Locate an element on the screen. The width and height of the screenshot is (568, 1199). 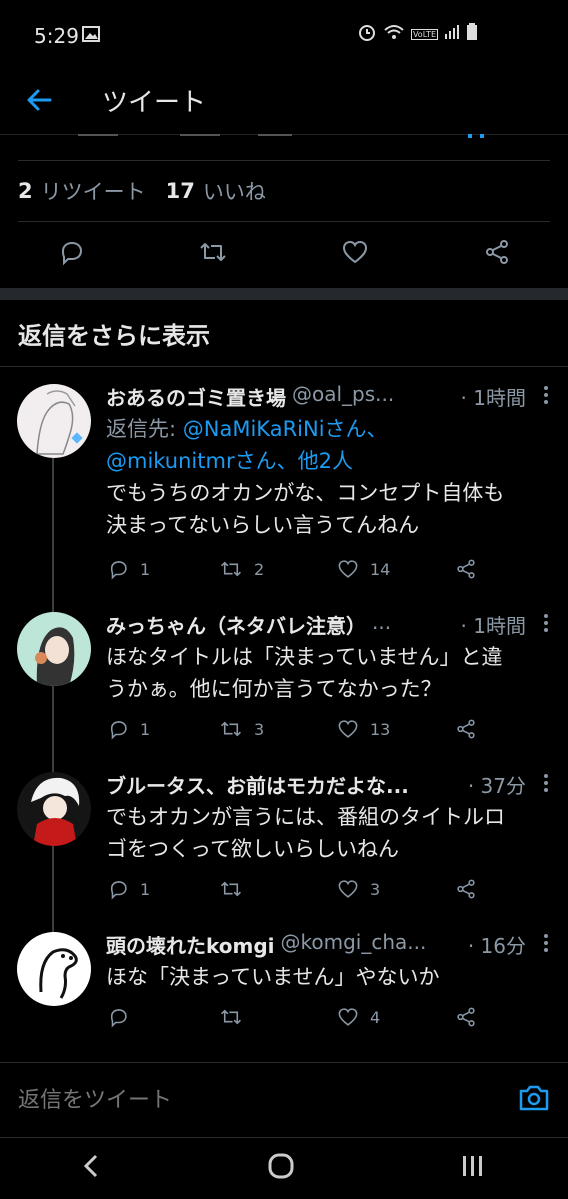
retweet-button: 2 is located at coordinates (277, 569).